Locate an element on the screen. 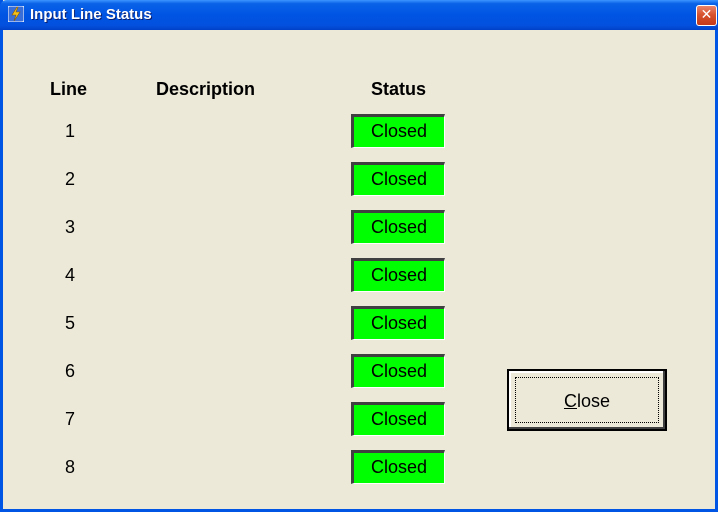 This screenshot has height=512, width=718. line-number: 3 is located at coordinates (69, 227).